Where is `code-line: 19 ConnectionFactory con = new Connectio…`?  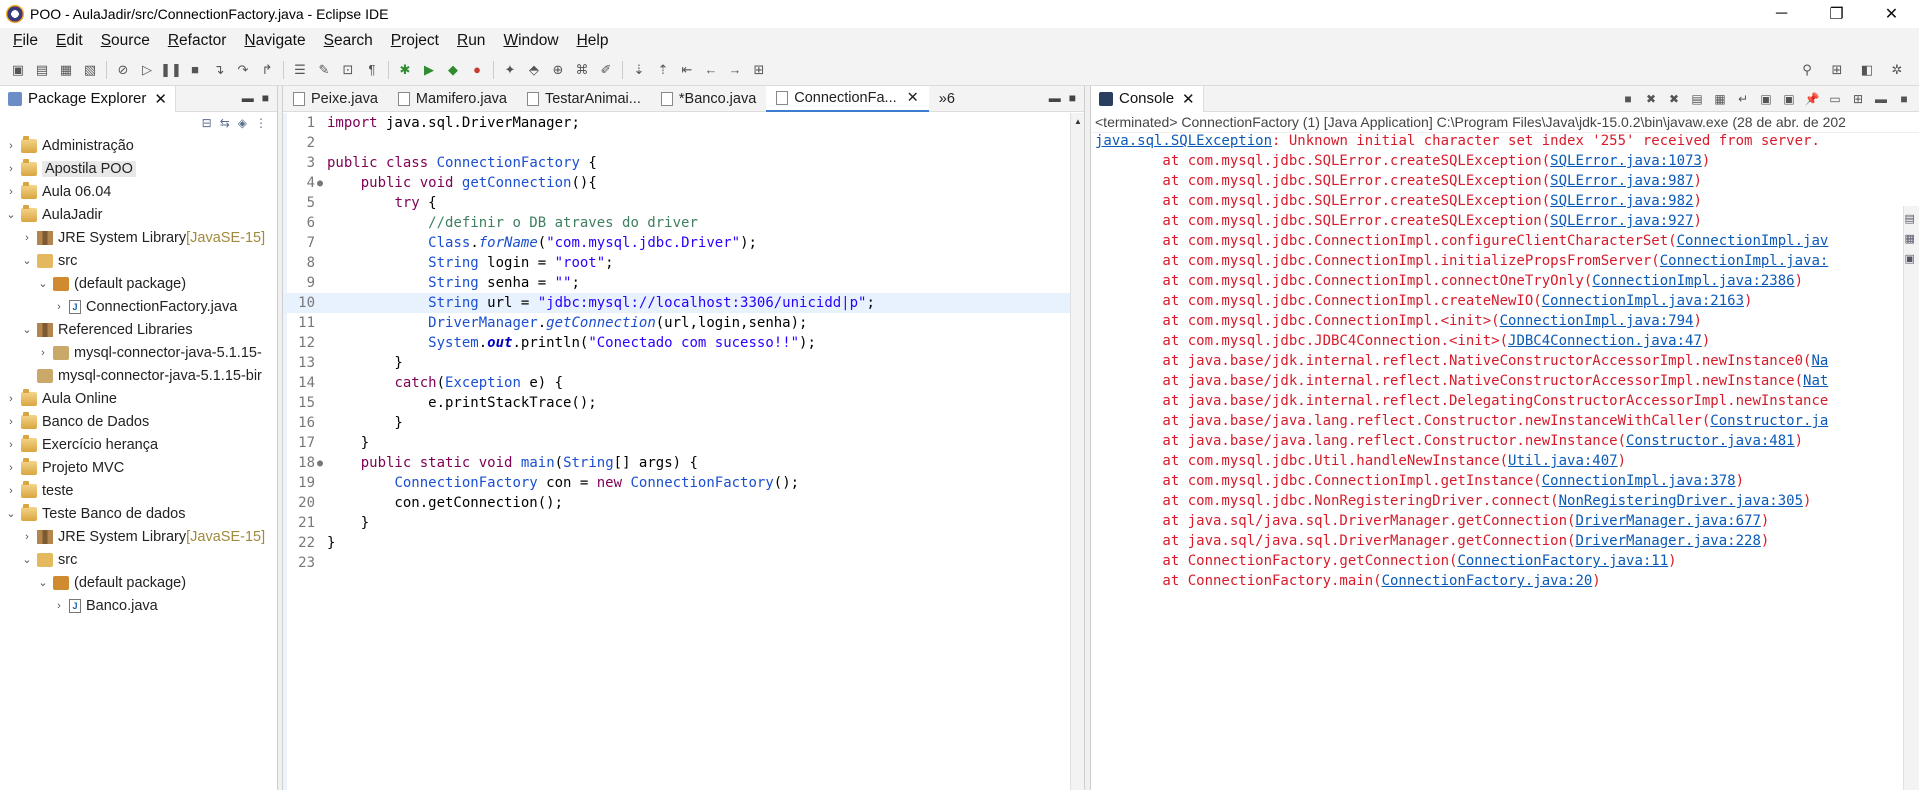
code-line: 19 ConnectionFactory con = new Connectio… is located at coordinates (678, 483).